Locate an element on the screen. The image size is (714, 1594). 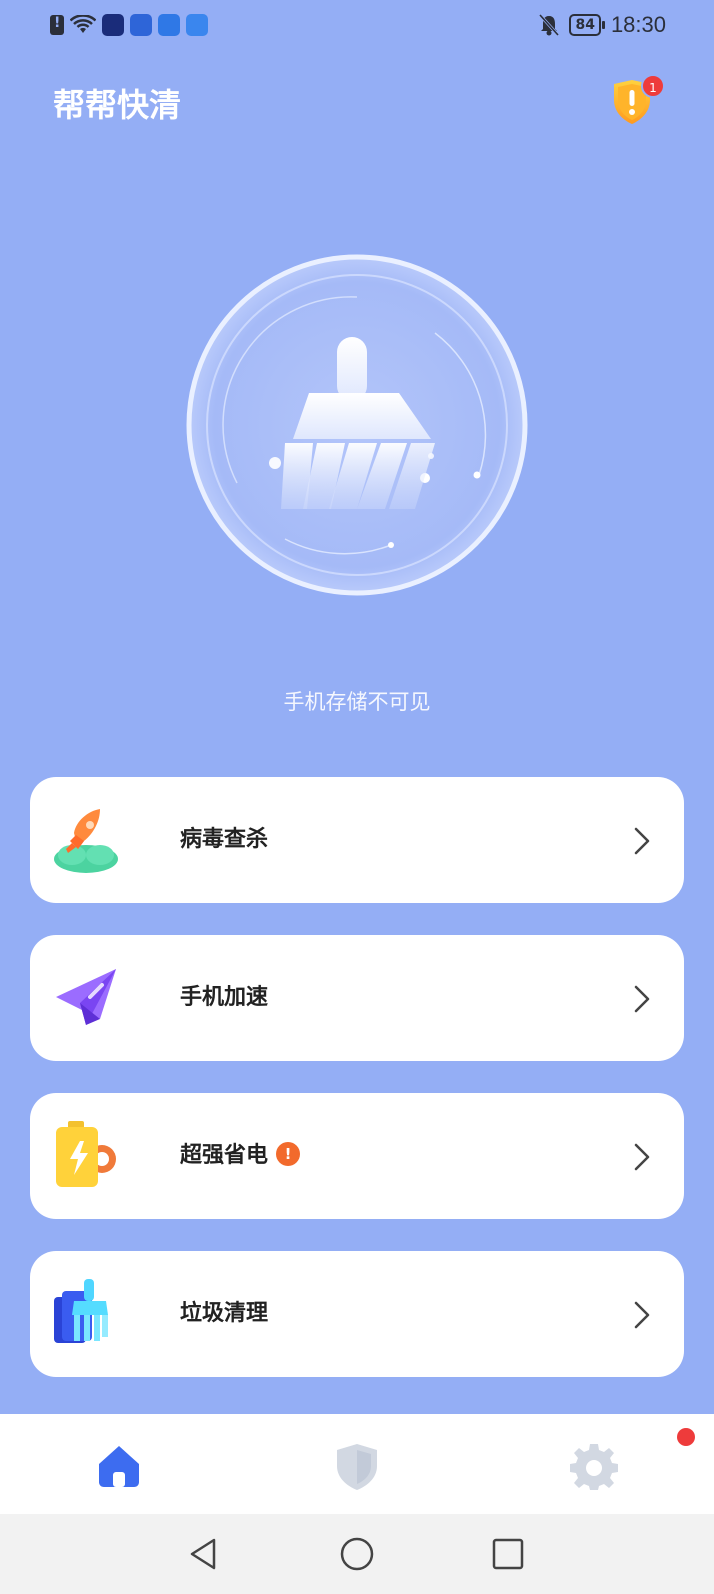
home-circle-icon is located at coordinates (357, 1554).